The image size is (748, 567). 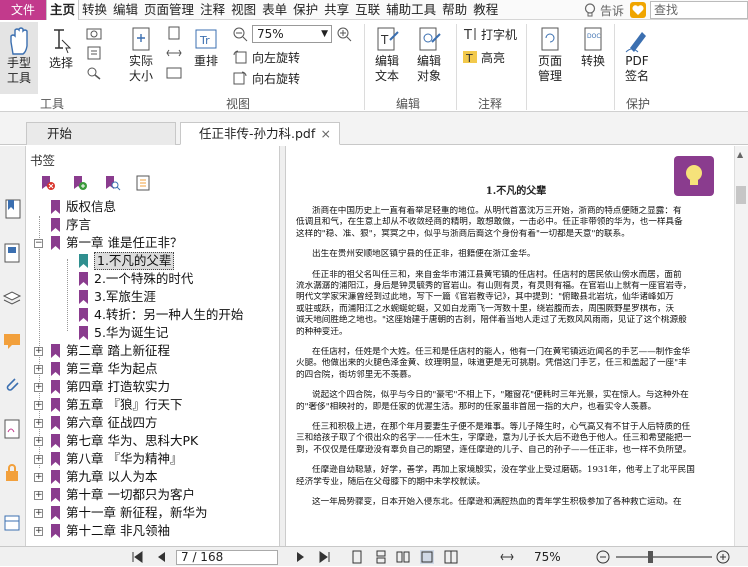 I want to click on signature-panel-icon, so click(x=12, y=429).